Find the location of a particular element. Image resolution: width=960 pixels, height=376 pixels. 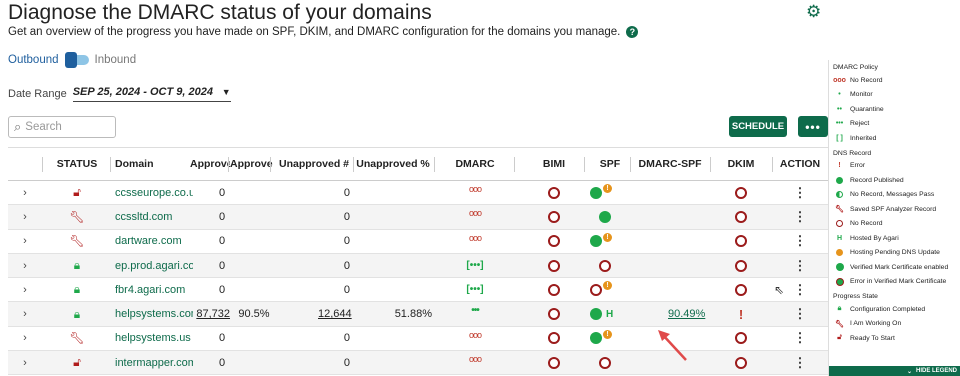

approved-count: 87,732 is located at coordinates (213, 314).